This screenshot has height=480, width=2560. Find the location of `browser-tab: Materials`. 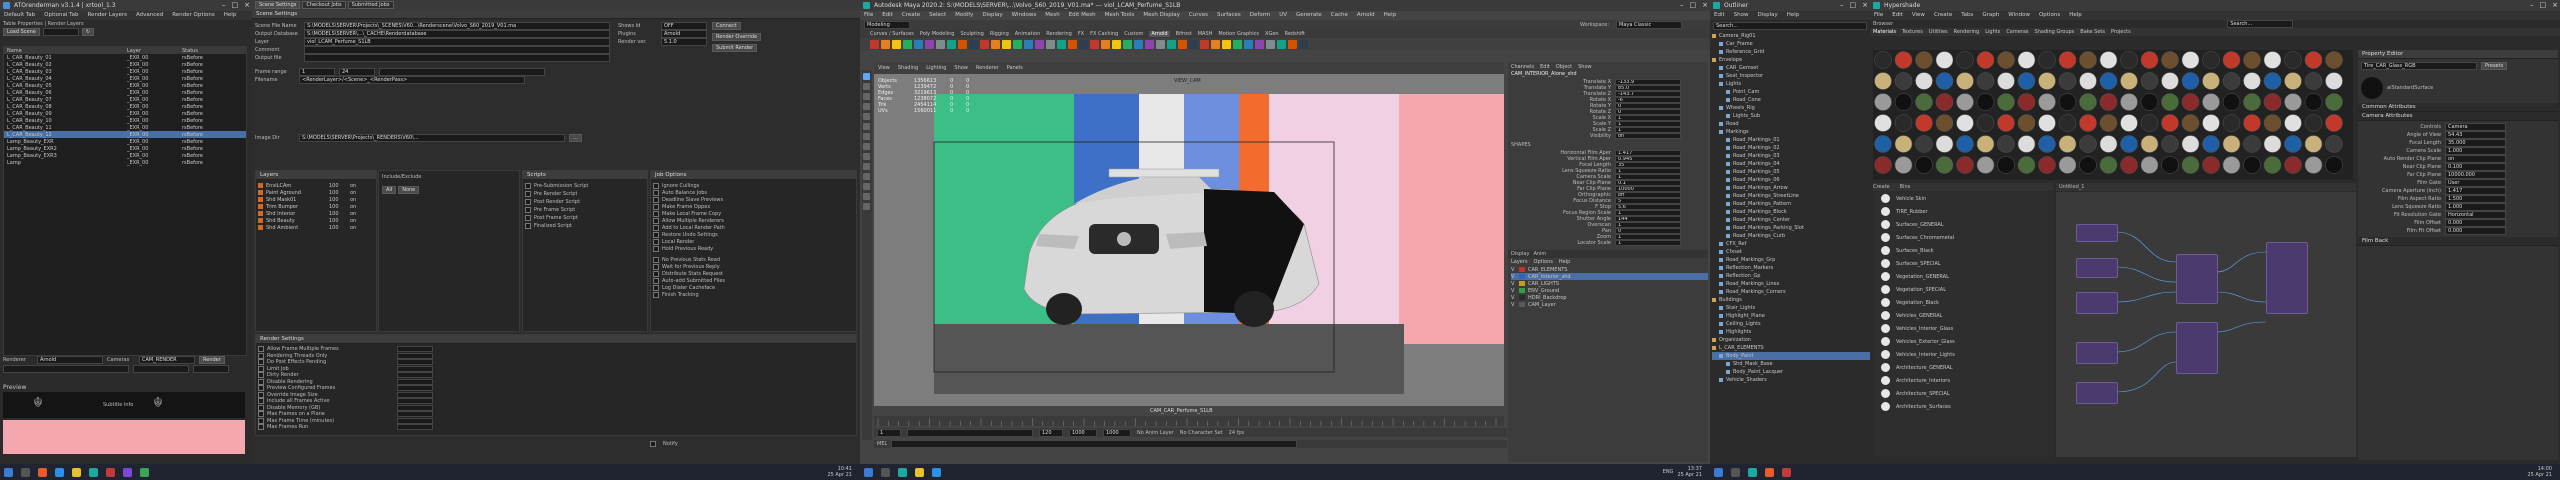

browser-tab: Materials is located at coordinates (1884, 32).